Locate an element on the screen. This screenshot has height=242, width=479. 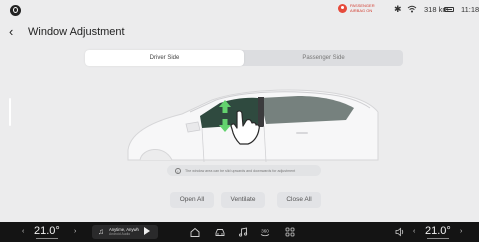
side-handle is located at coordinates (10, 112).